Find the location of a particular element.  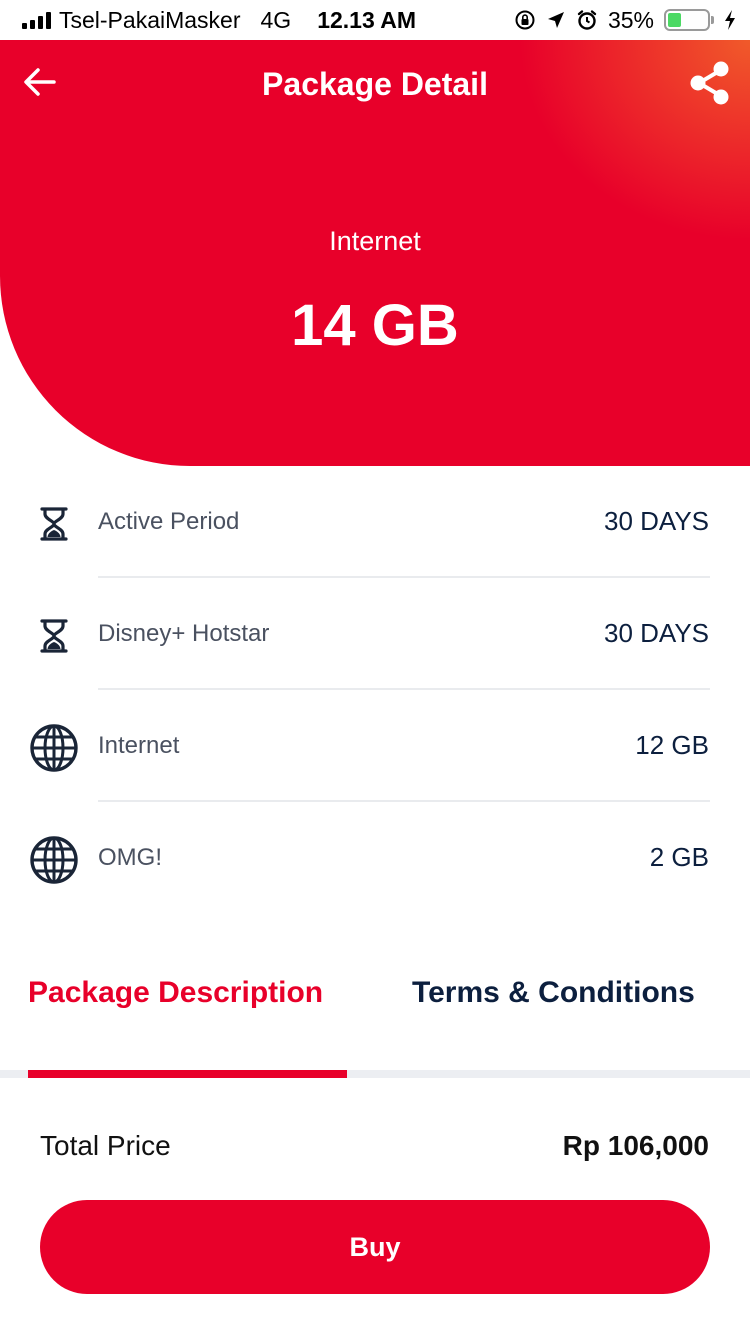

status-bar-right: 35% is located at coordinates (625, 20).